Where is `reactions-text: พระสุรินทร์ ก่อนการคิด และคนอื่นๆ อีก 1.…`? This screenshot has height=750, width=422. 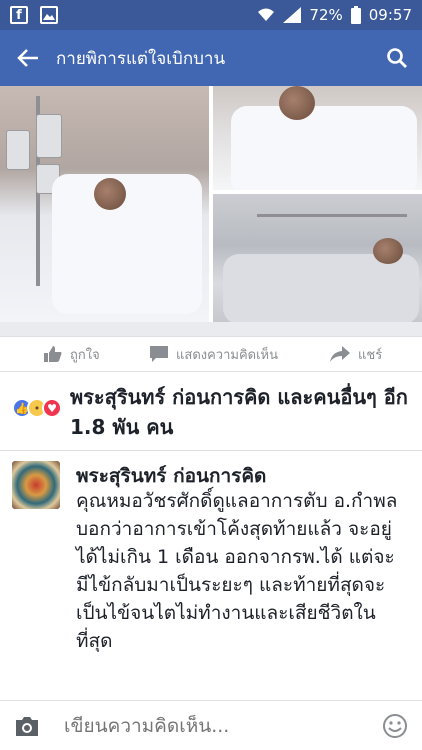
reactions-text: พระสุรินทร์ ก่อนการคิด และคนอื่นๆ อีก 1.… is located at coordinates (239, 412).